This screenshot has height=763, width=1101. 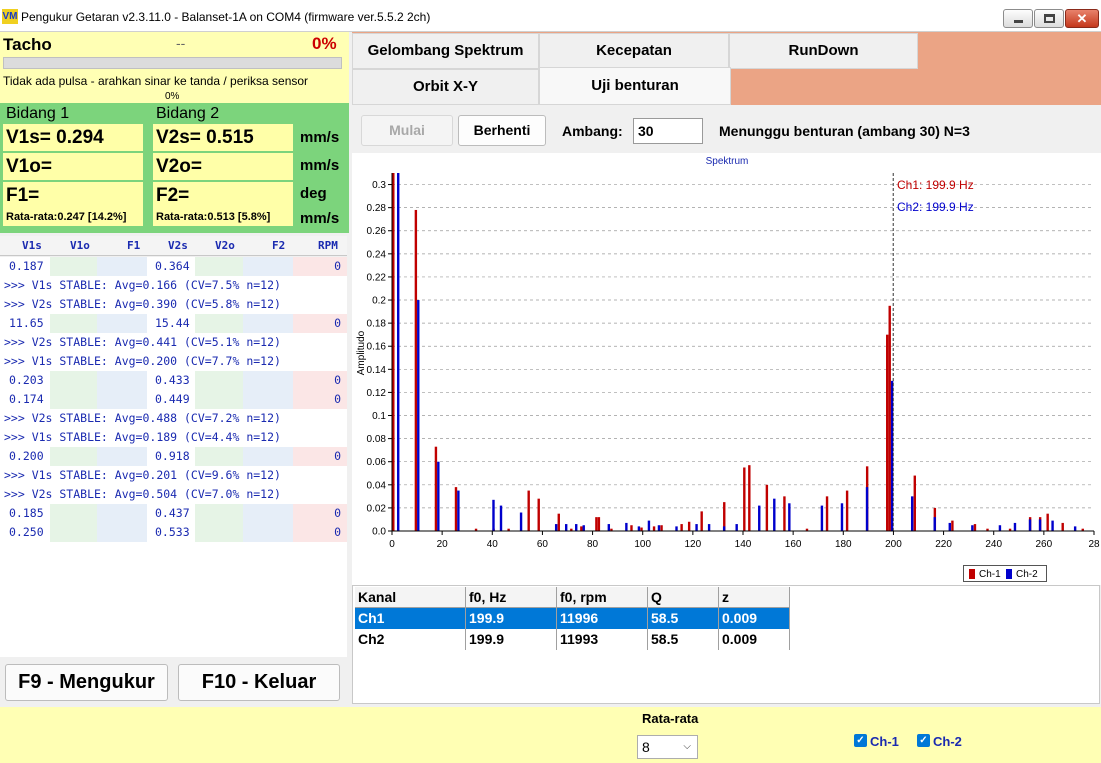 I want to click on tab-impact-test: Uji benturan, so click(x=635, y=86).